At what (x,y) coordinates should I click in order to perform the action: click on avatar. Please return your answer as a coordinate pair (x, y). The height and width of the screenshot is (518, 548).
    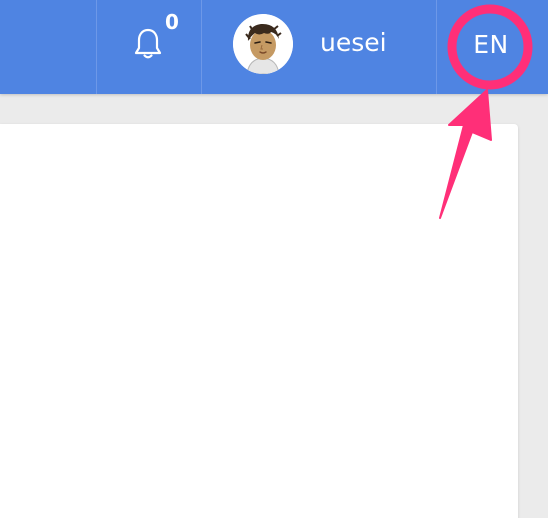
    Looking at the image, I should click on (263, 44).